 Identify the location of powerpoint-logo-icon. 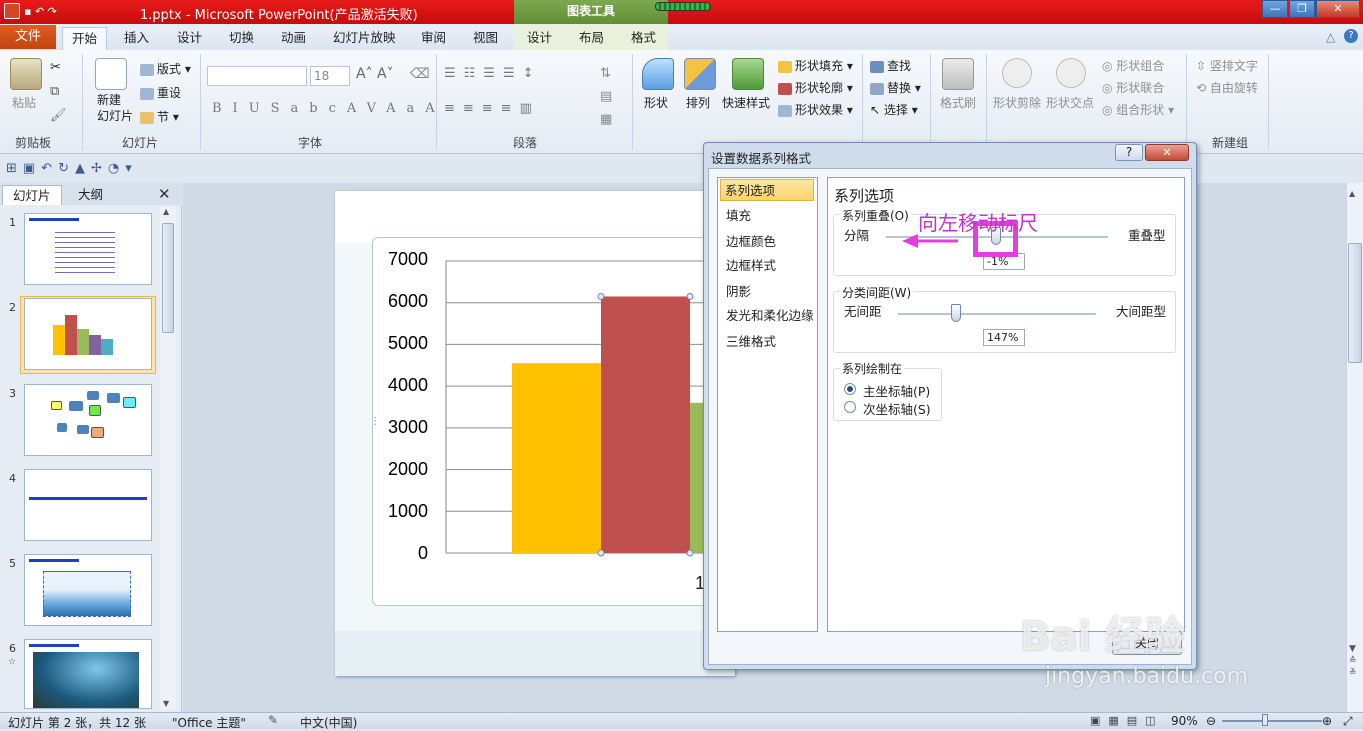
(12, 11).